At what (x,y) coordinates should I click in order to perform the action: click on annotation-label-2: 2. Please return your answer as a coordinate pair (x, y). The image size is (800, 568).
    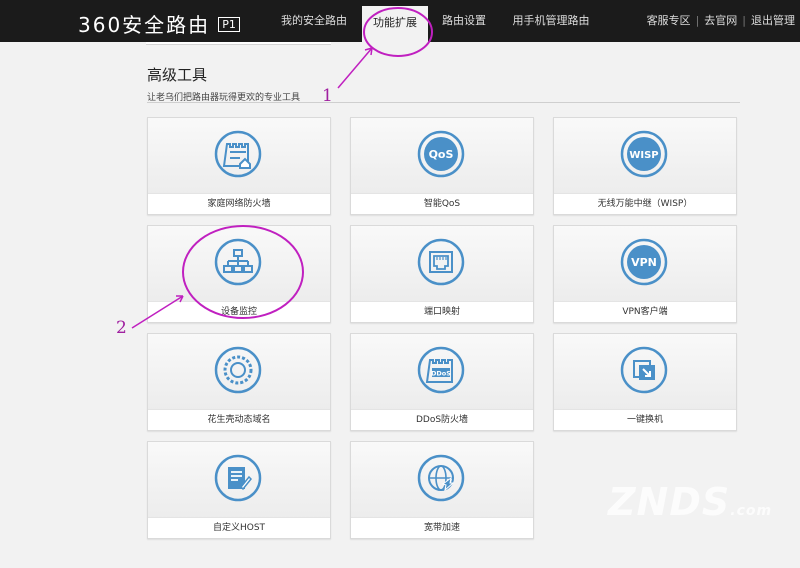
    Looking at the image, I should click on (121, 328).